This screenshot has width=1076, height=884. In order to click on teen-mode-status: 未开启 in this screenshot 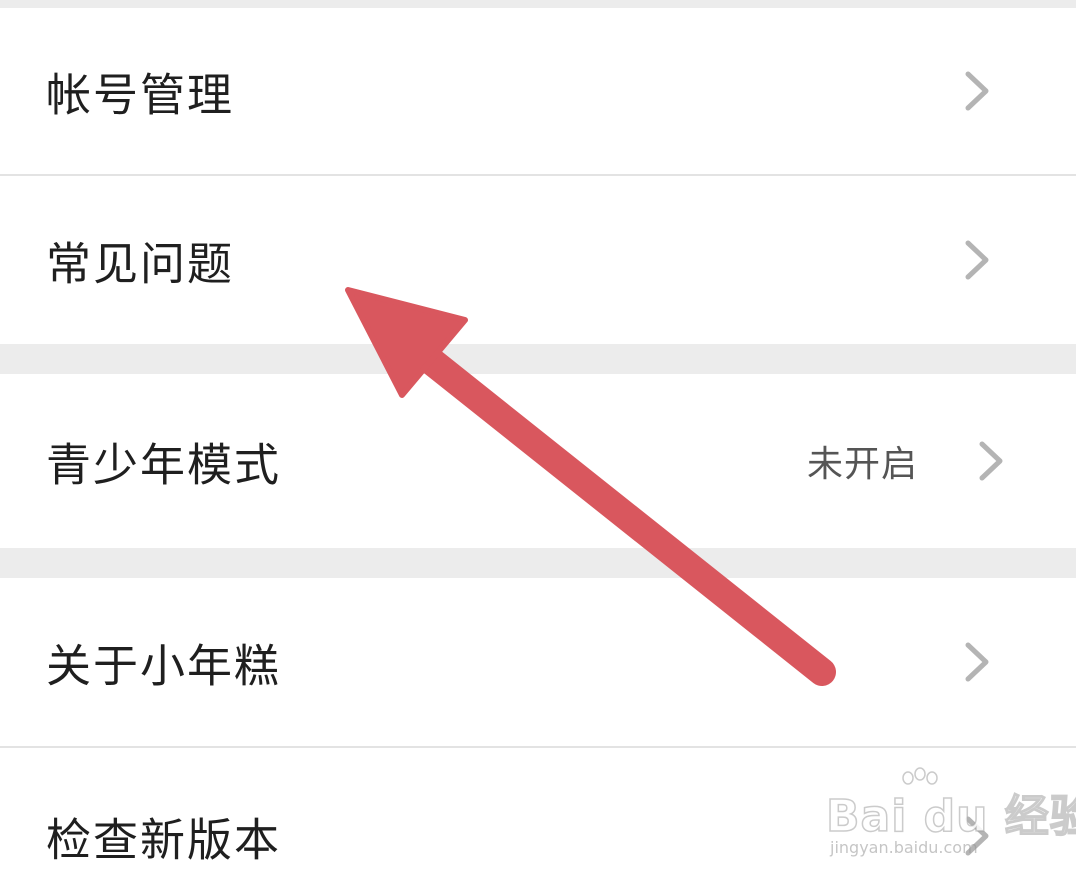, I will do `click(862, 464)`.